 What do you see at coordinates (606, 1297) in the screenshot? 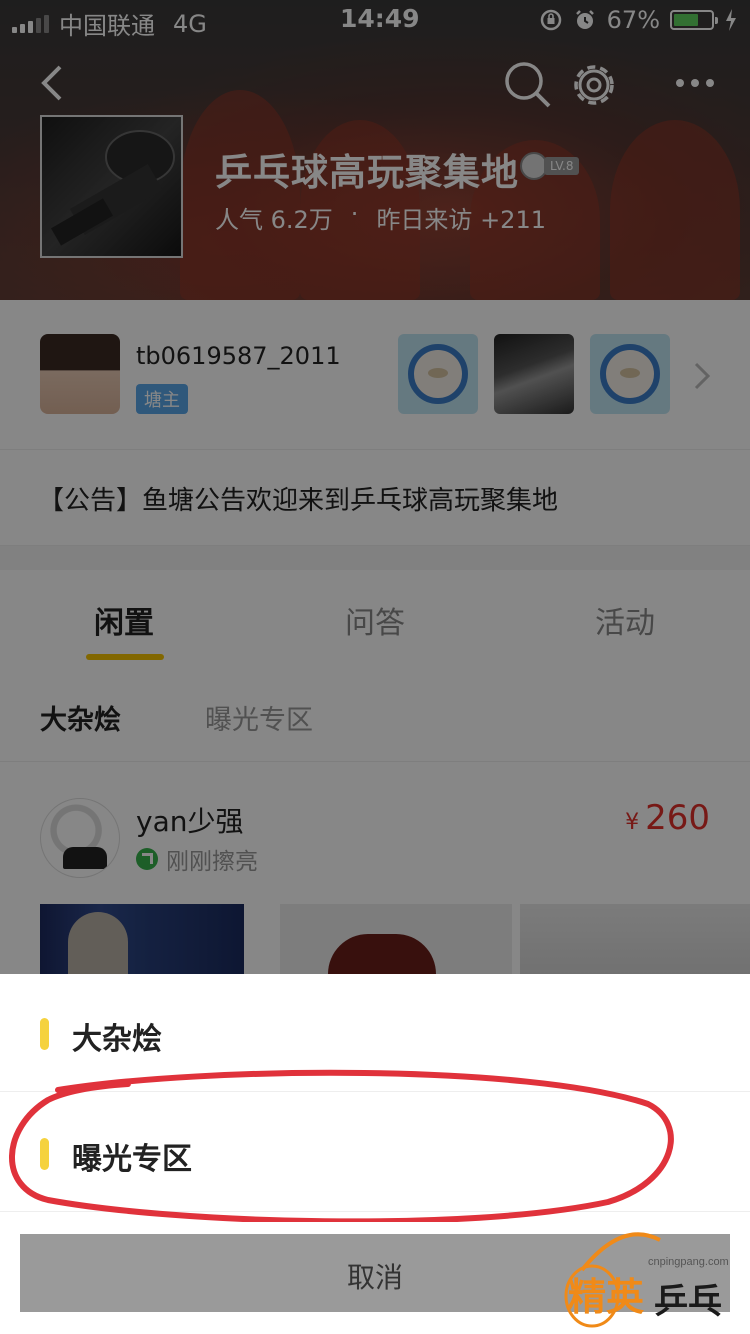
I see `watermark-logo-a: 精英` at bounding box center [606, 1297].